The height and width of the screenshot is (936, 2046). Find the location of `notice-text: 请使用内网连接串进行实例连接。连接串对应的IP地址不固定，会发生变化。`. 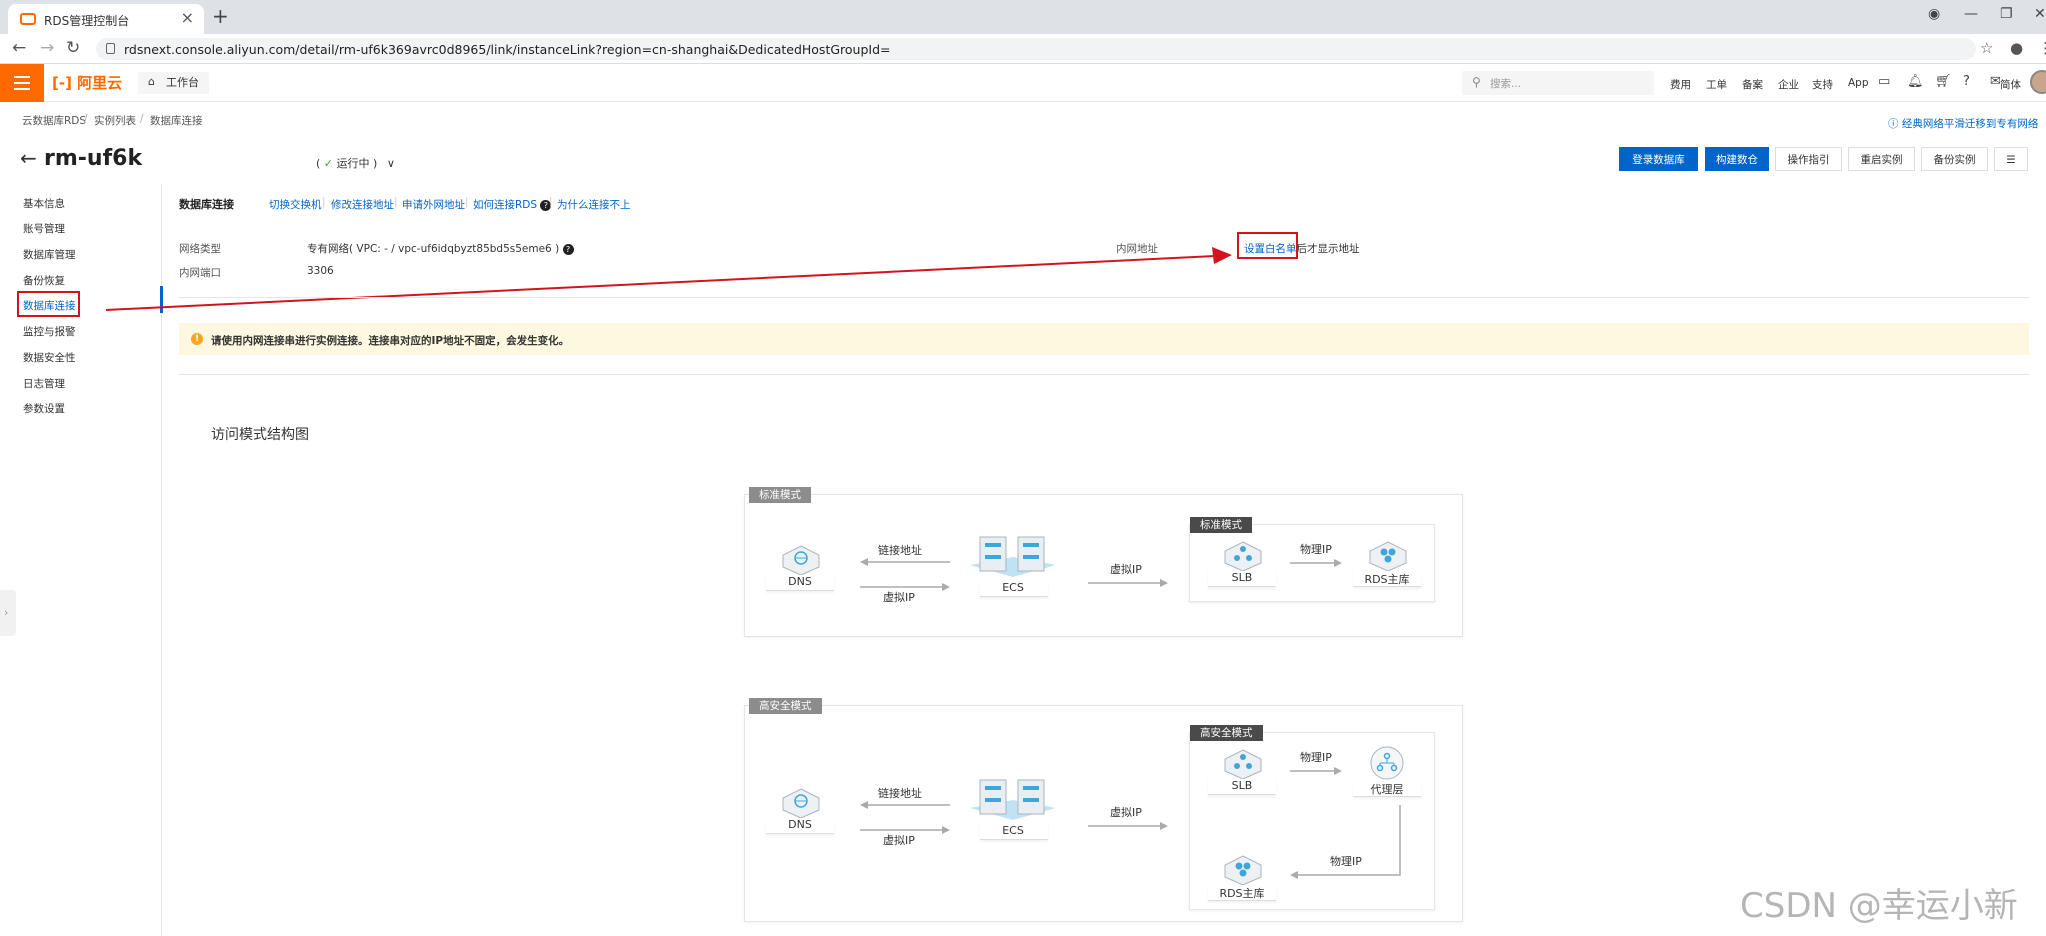

notice-text: 请使用内网连接串进行实例连接。连接串对应的IP地址不固定，会发生变化。 is located at coordinates (390, 341).